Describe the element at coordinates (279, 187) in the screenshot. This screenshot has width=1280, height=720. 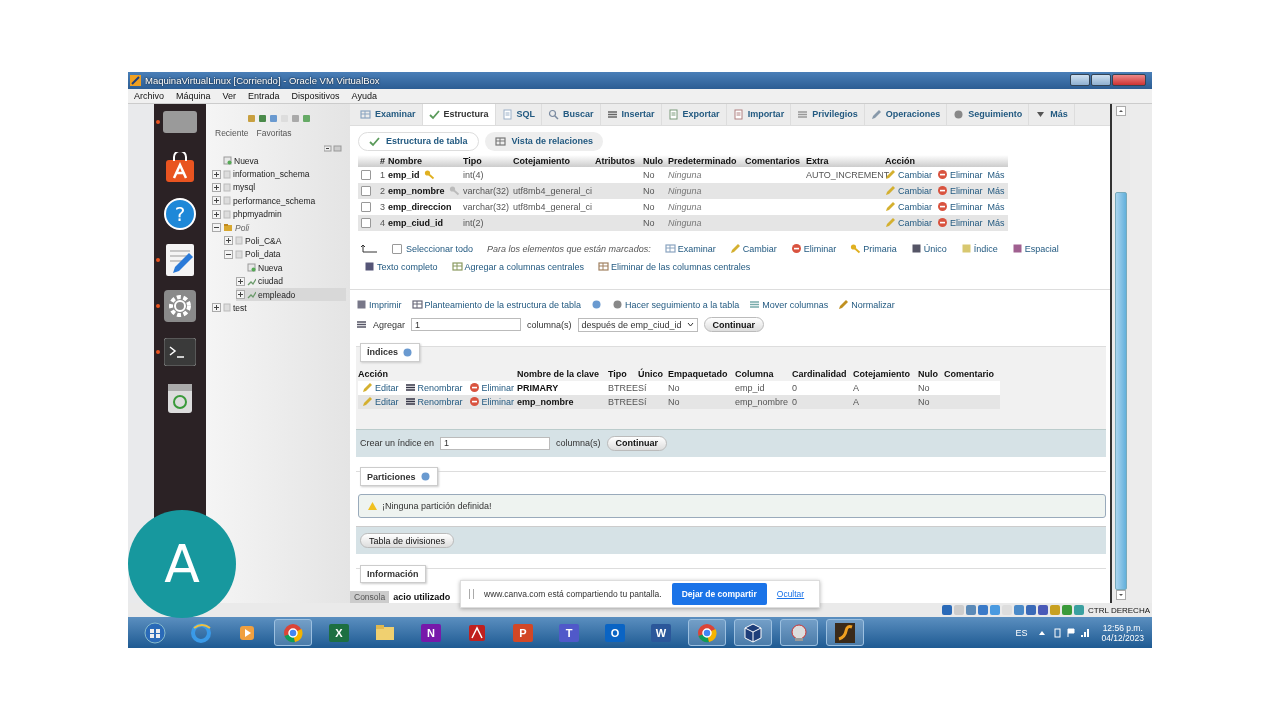
I see `tree-item: mysql` at that location.